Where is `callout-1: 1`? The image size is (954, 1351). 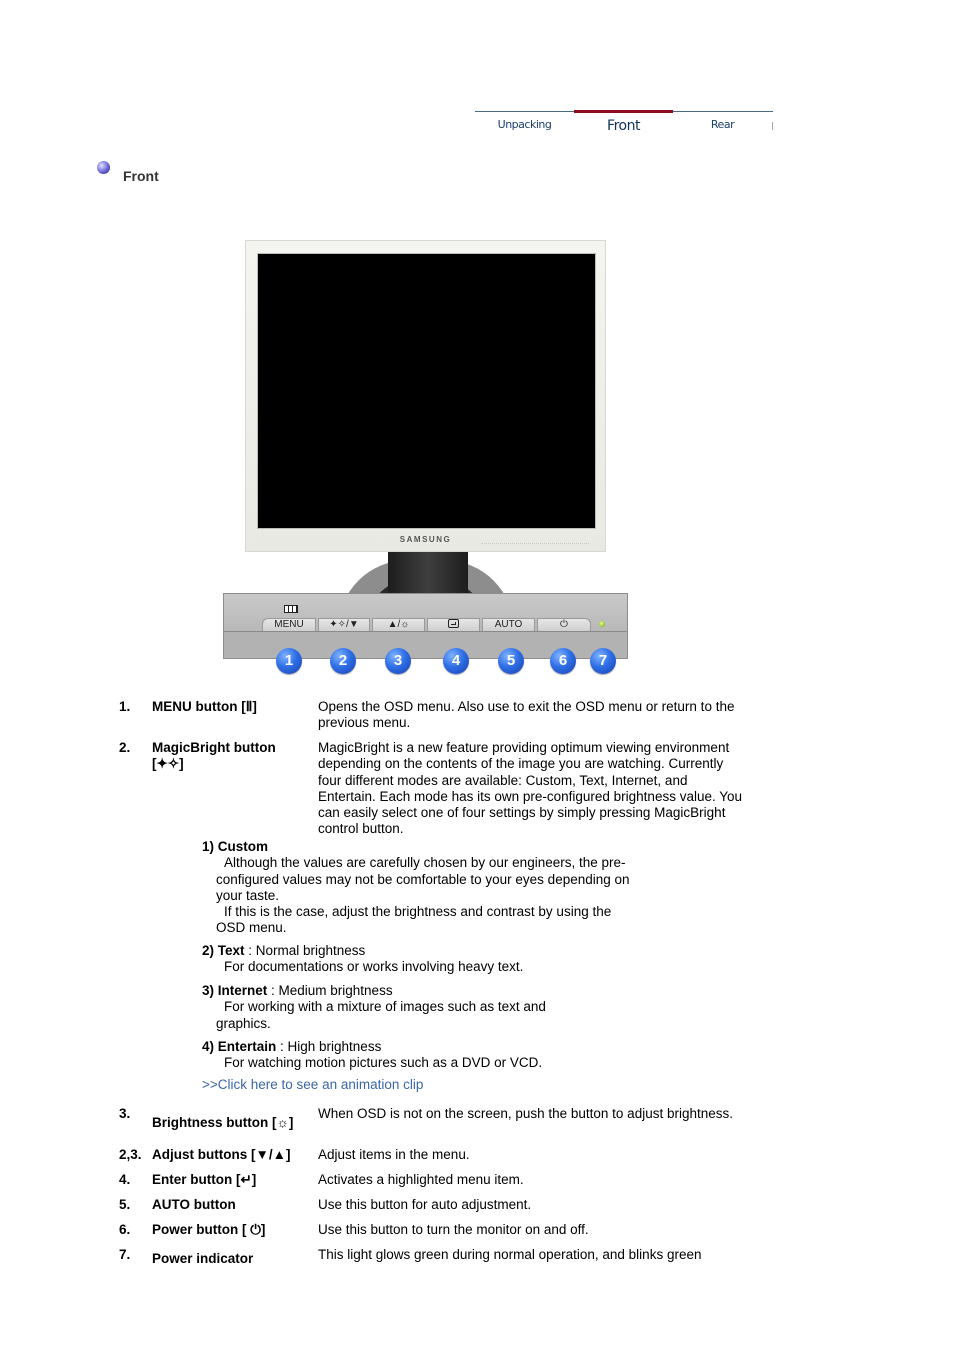 callout-1: 1 is located at coordinates (289, 661).